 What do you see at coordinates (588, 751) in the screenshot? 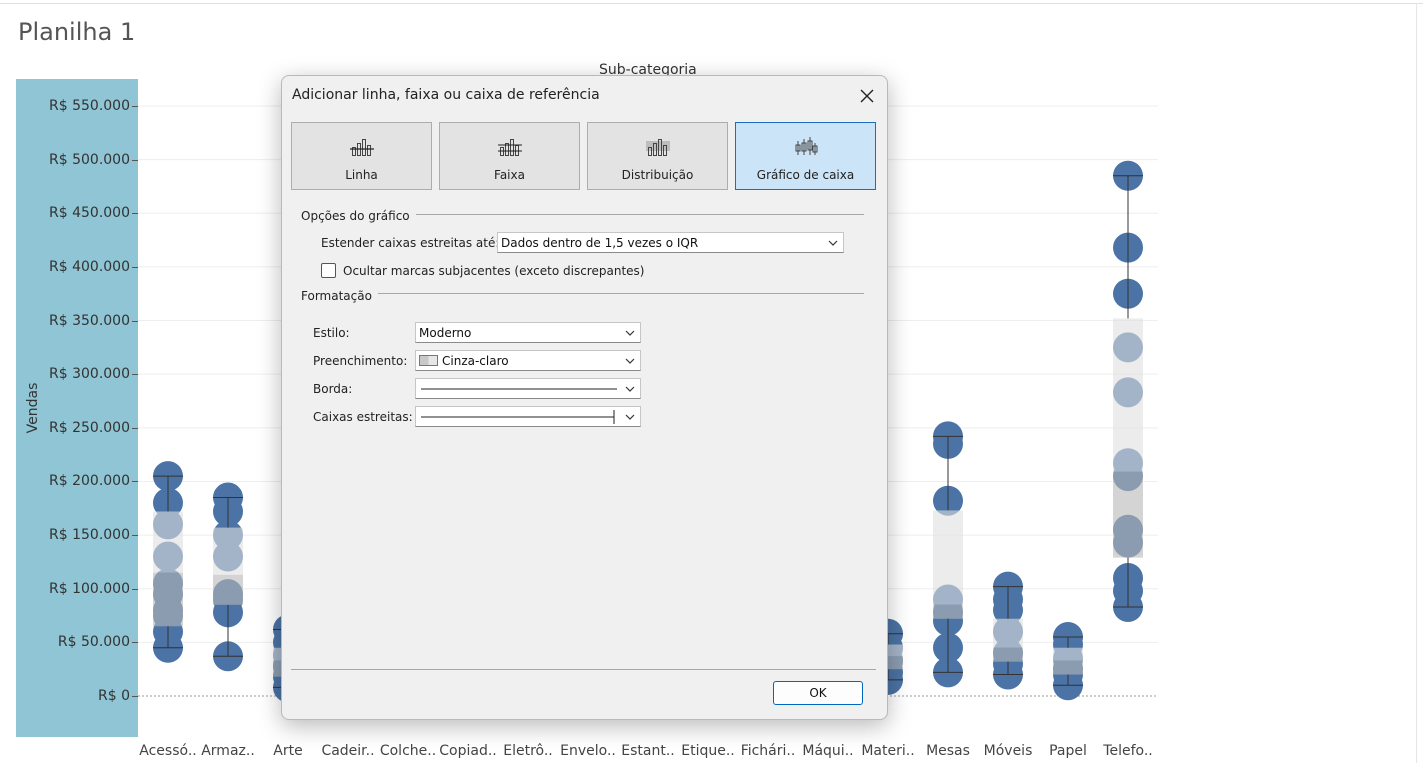
I see `x-tick-label: Envelo..` at bounding box center [588, 751].